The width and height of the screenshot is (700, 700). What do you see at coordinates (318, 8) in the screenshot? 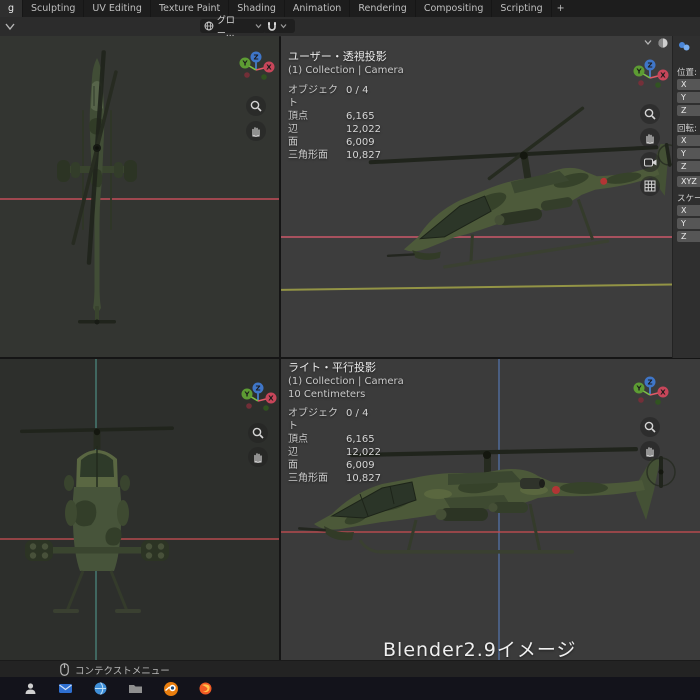
I see `workspace-tab-animation: Animation` at bounding box center [318, 8].